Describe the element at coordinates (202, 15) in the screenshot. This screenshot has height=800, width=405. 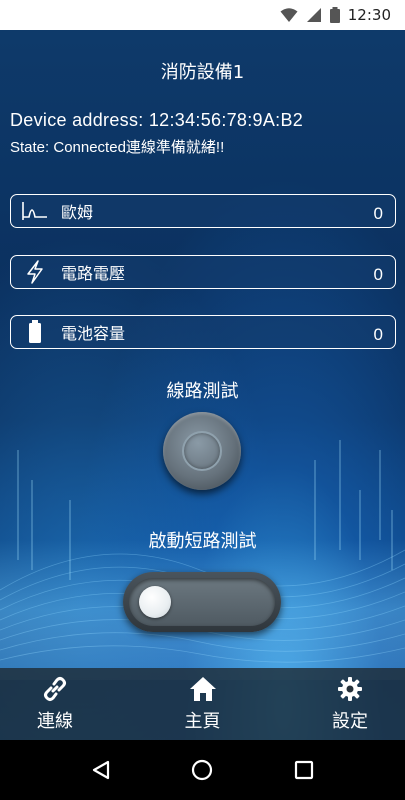
I see `status-bar: 12:30` at that location.